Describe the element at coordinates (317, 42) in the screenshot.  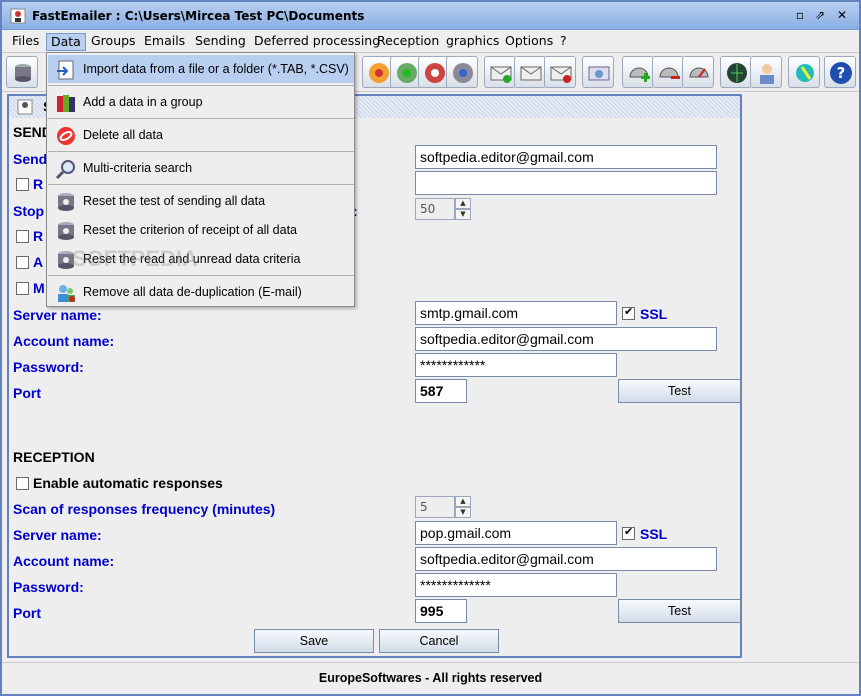
I see `menu-deferred-processing: Deferred processing` at that location.